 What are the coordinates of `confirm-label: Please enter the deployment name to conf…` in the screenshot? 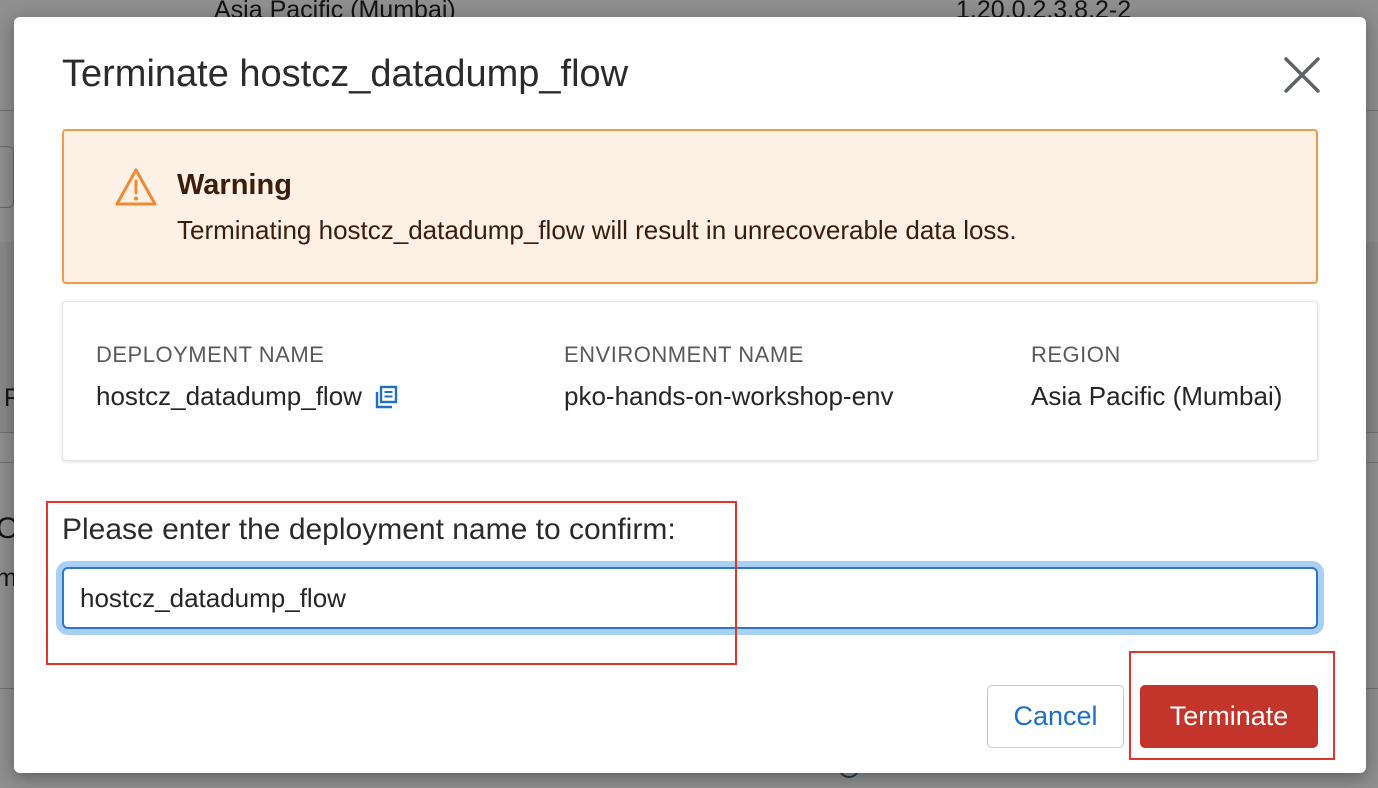 It's located at (369, 529).